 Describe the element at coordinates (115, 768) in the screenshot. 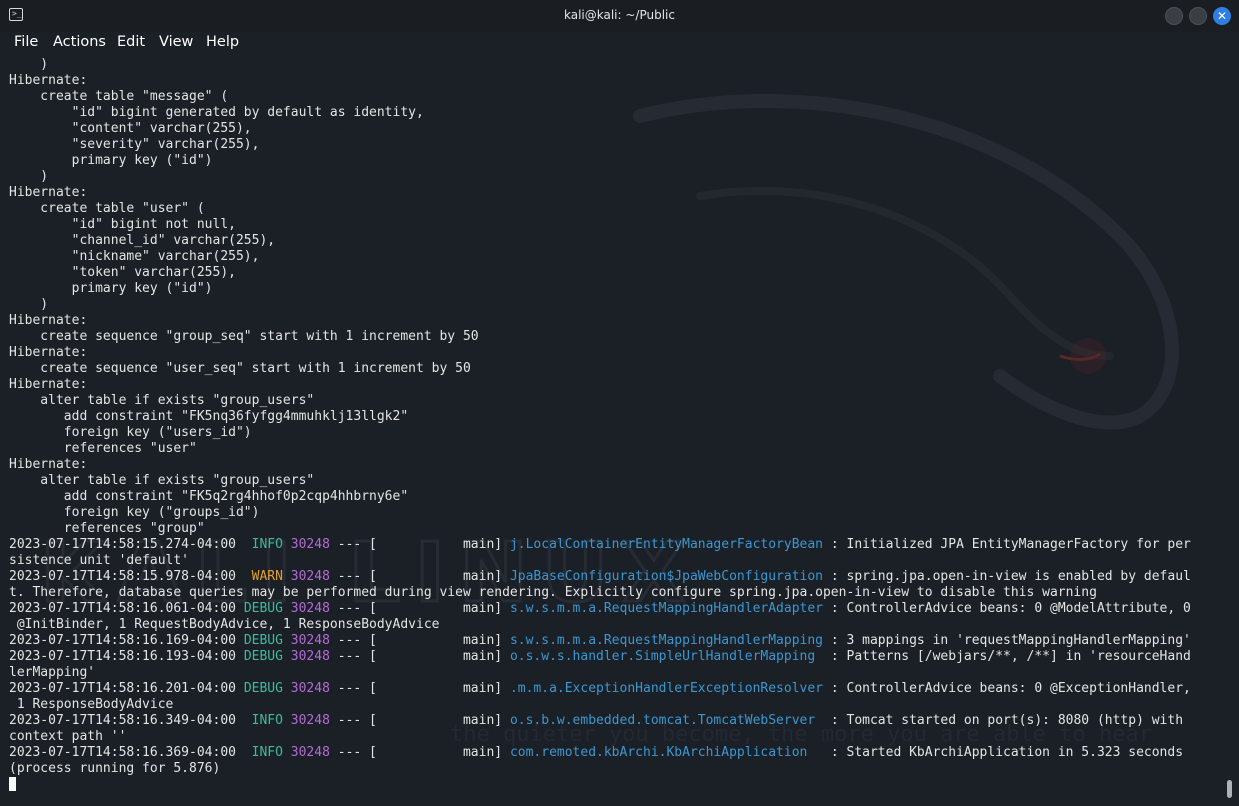

I see `terminal-text: (process running for 5.876)` at that location.